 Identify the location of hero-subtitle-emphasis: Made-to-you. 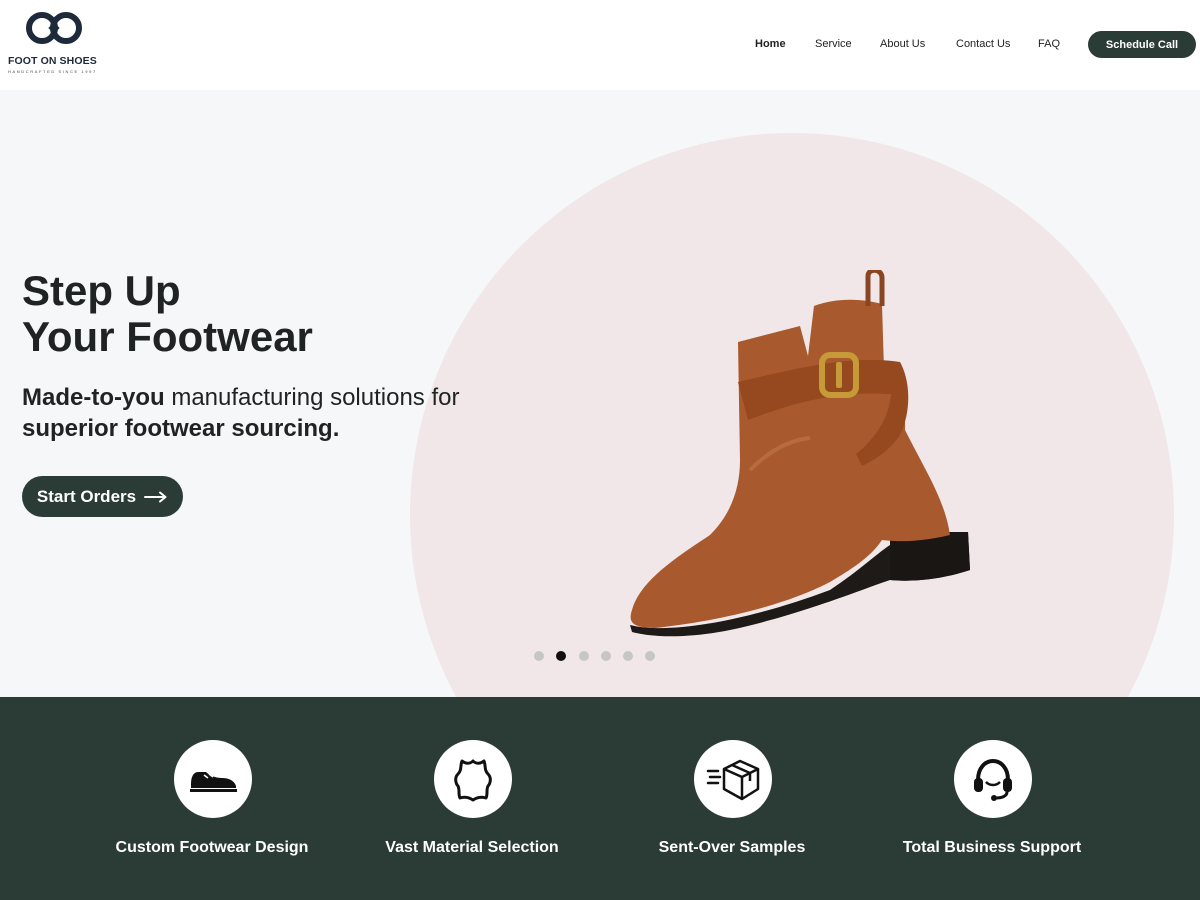
(93, 397).